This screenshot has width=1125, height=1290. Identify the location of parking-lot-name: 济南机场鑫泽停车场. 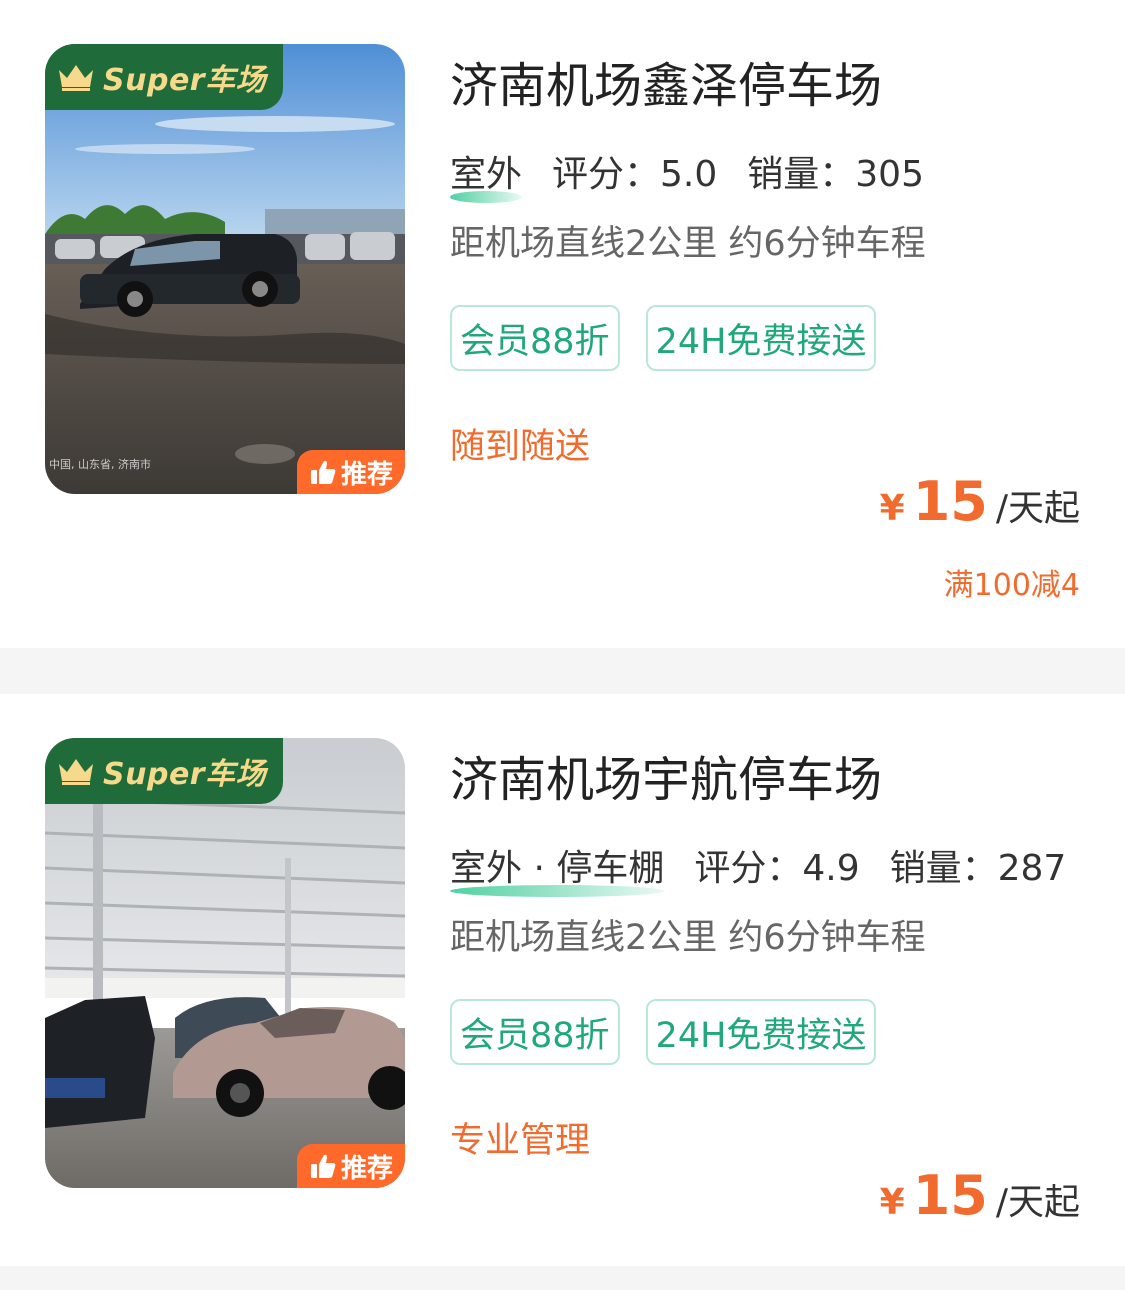
(666, 86).